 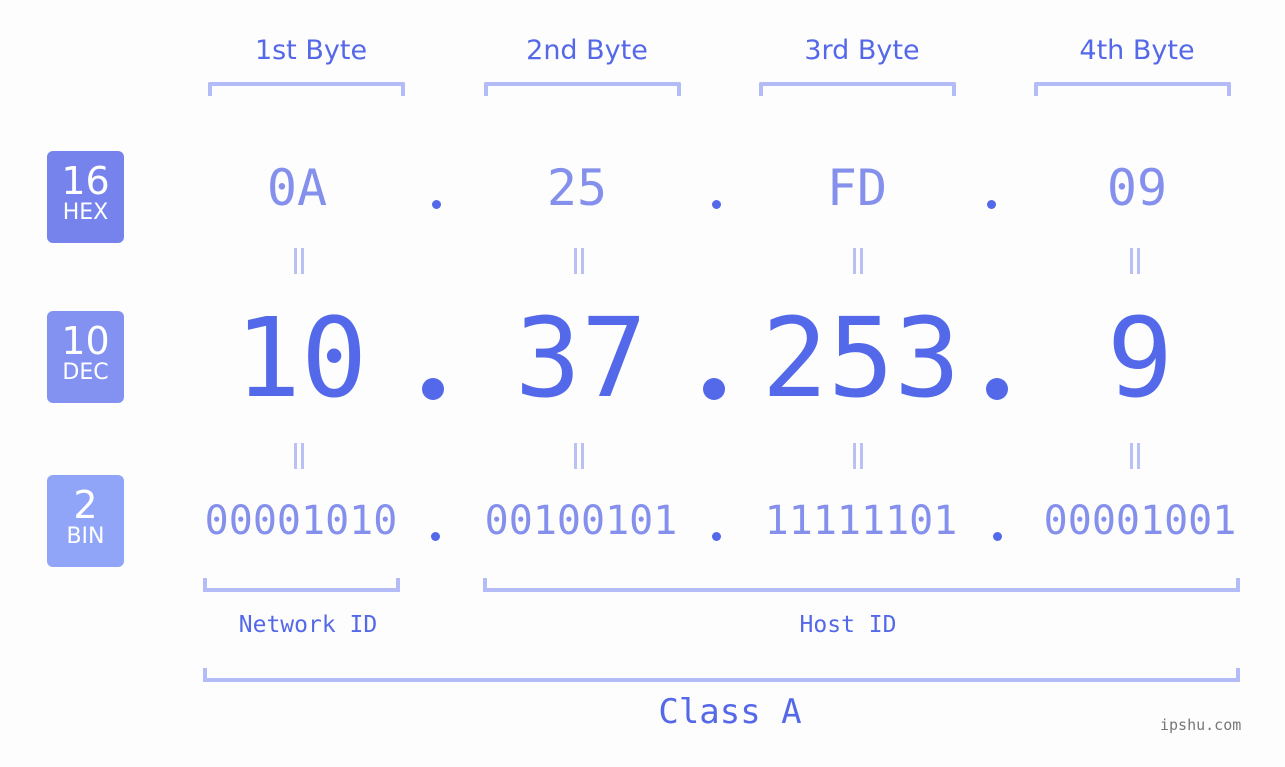 What do you see at coordinates (862, 50) in the screenshot?
I see `byte-header-3: 3rd Byte` at bounding box center [862, 50].